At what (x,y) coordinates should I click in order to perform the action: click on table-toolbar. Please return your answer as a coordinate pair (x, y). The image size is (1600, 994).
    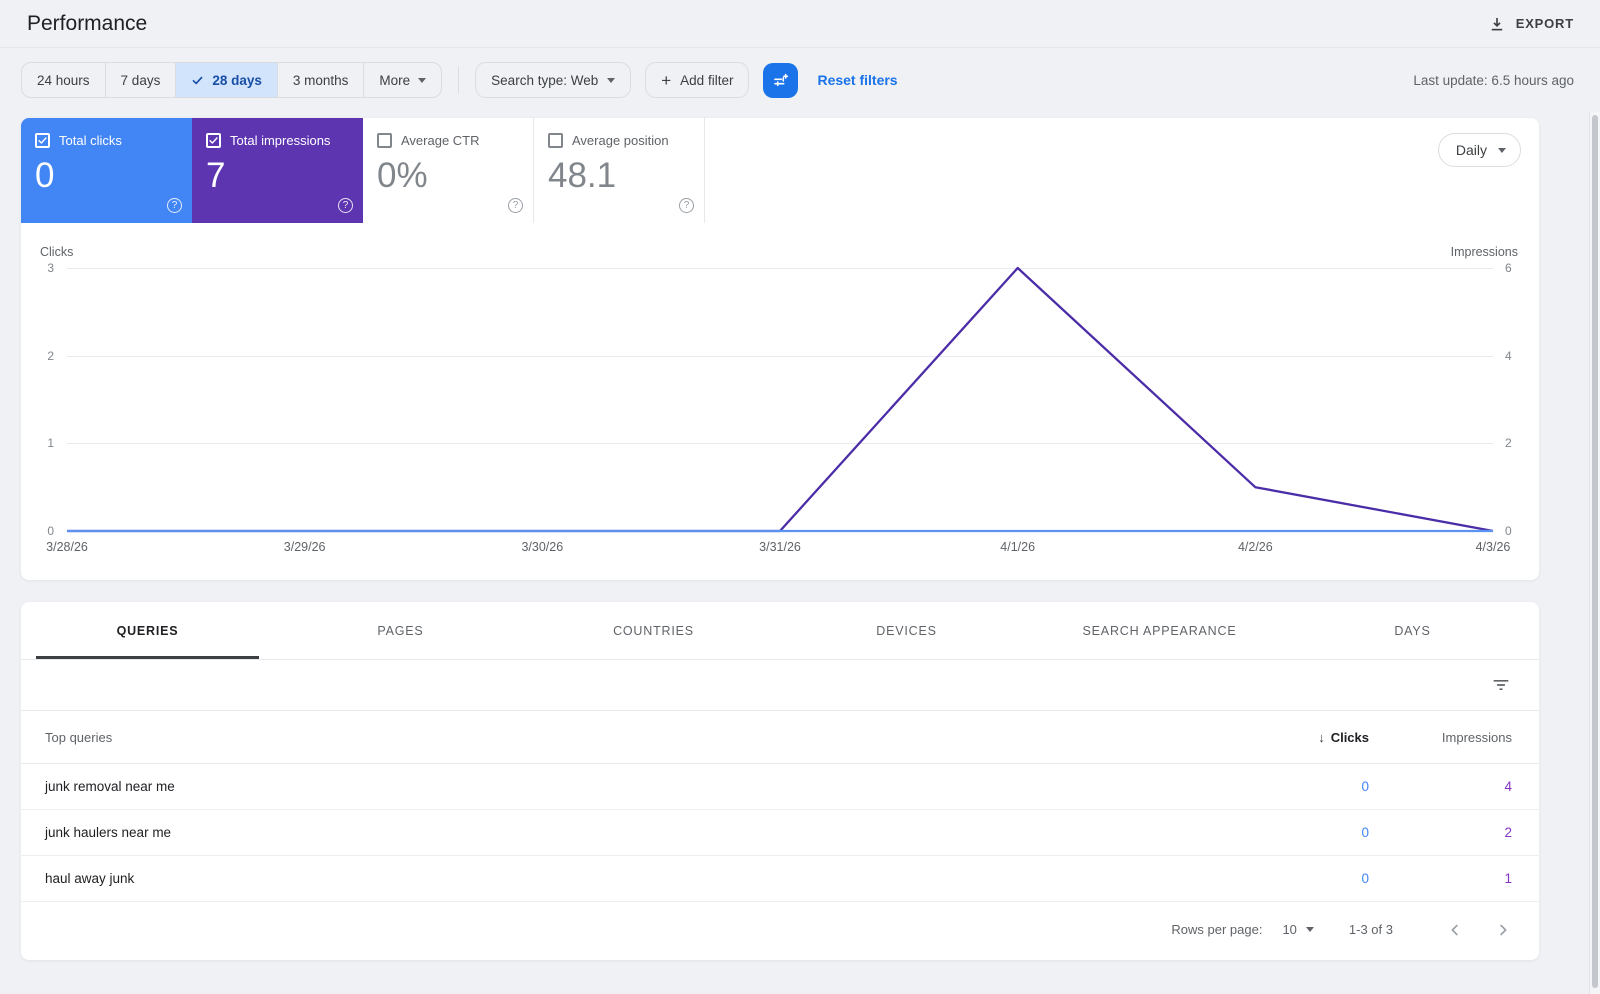
    Looking at the image, I should click on (780, 685).